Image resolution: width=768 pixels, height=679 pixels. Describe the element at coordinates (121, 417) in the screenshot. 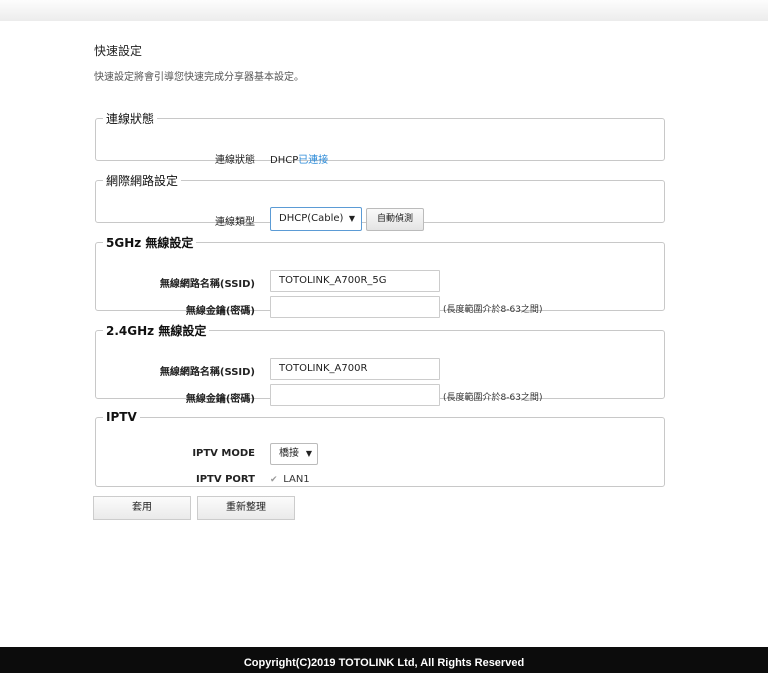

I see `iptv-legend: IPTV` at that location.